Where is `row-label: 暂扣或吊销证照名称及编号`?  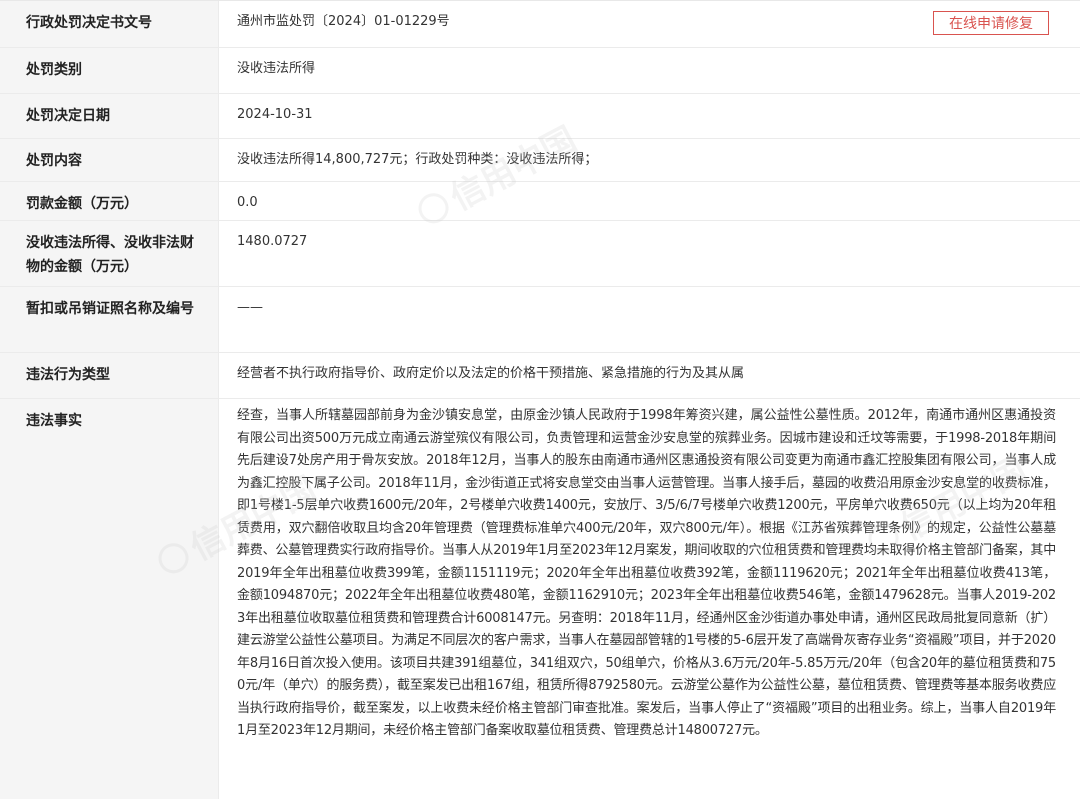 row-label: 暂扣或吊销证照名称及编号 is located at coordinates (109, 319).